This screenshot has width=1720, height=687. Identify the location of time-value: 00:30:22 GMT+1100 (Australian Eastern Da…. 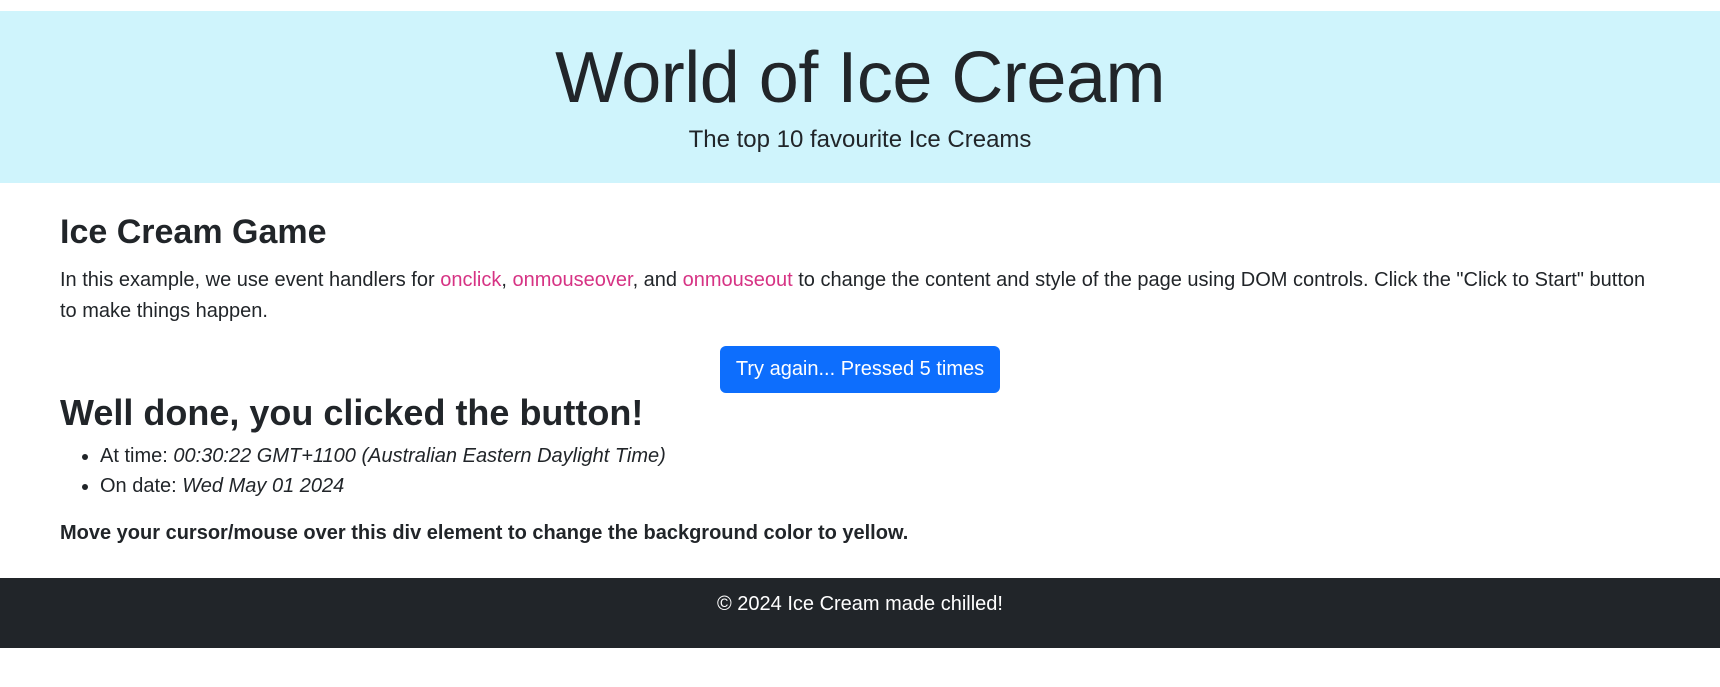
(419, 456).